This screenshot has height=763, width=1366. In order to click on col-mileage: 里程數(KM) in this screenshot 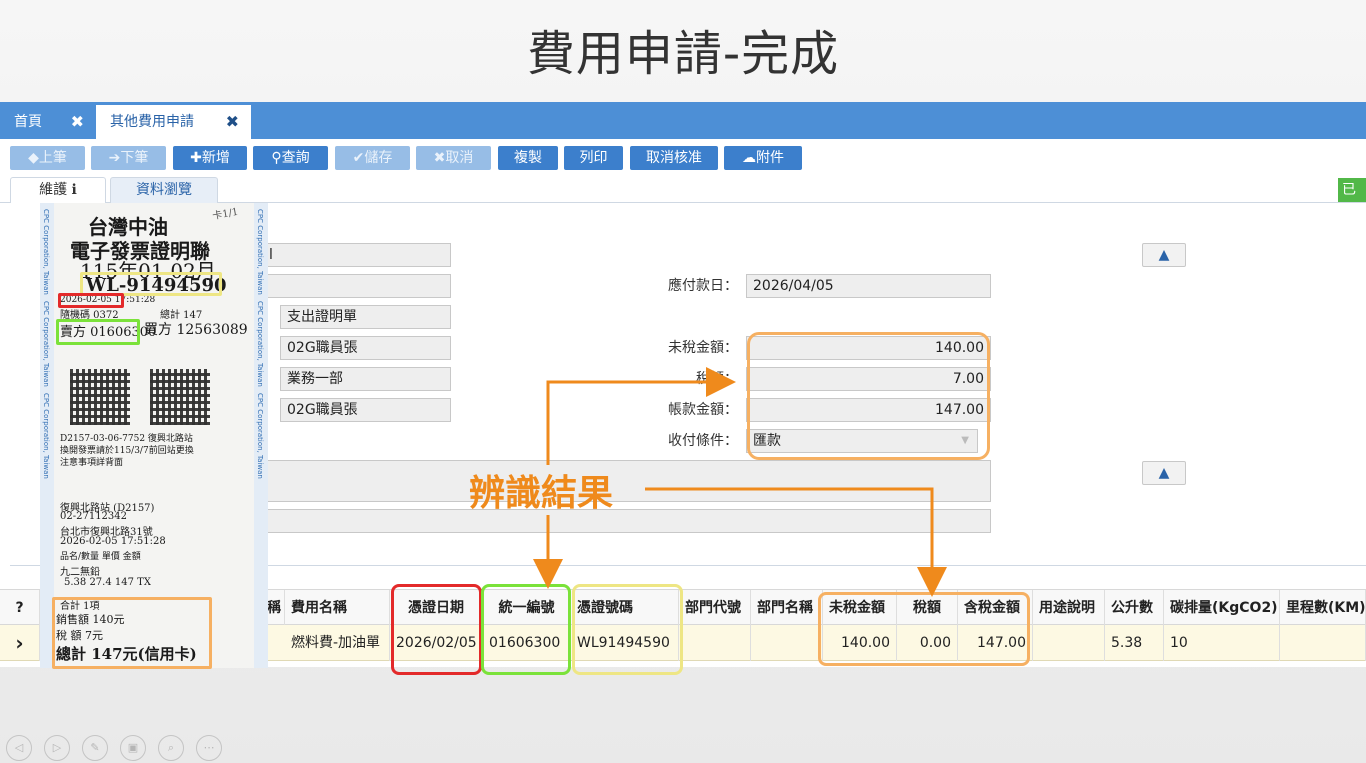, I will do `click(1323, 608)`.